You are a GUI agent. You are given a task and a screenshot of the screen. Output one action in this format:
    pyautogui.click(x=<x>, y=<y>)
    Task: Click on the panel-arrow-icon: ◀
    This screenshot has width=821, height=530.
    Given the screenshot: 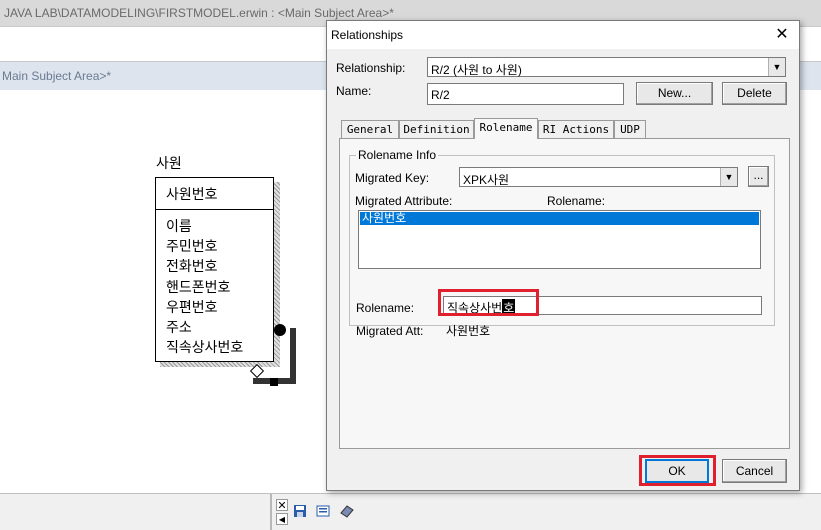 What is the action you would take?
    pyautogui.click(x=282, y=519)
    